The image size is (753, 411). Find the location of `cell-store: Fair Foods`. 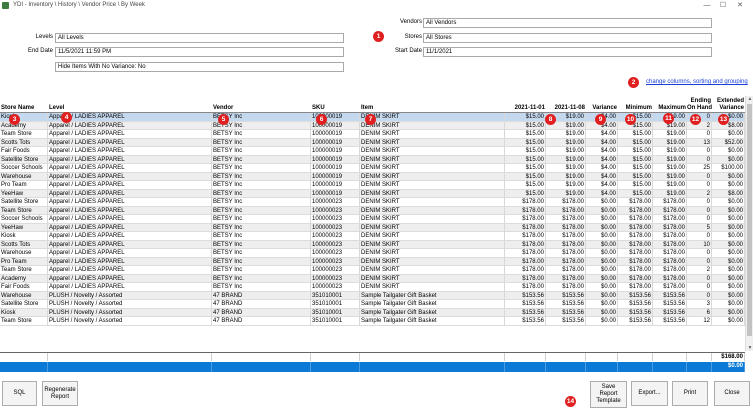

cell-store: Fair Foods is located at coordinates (24, 151).